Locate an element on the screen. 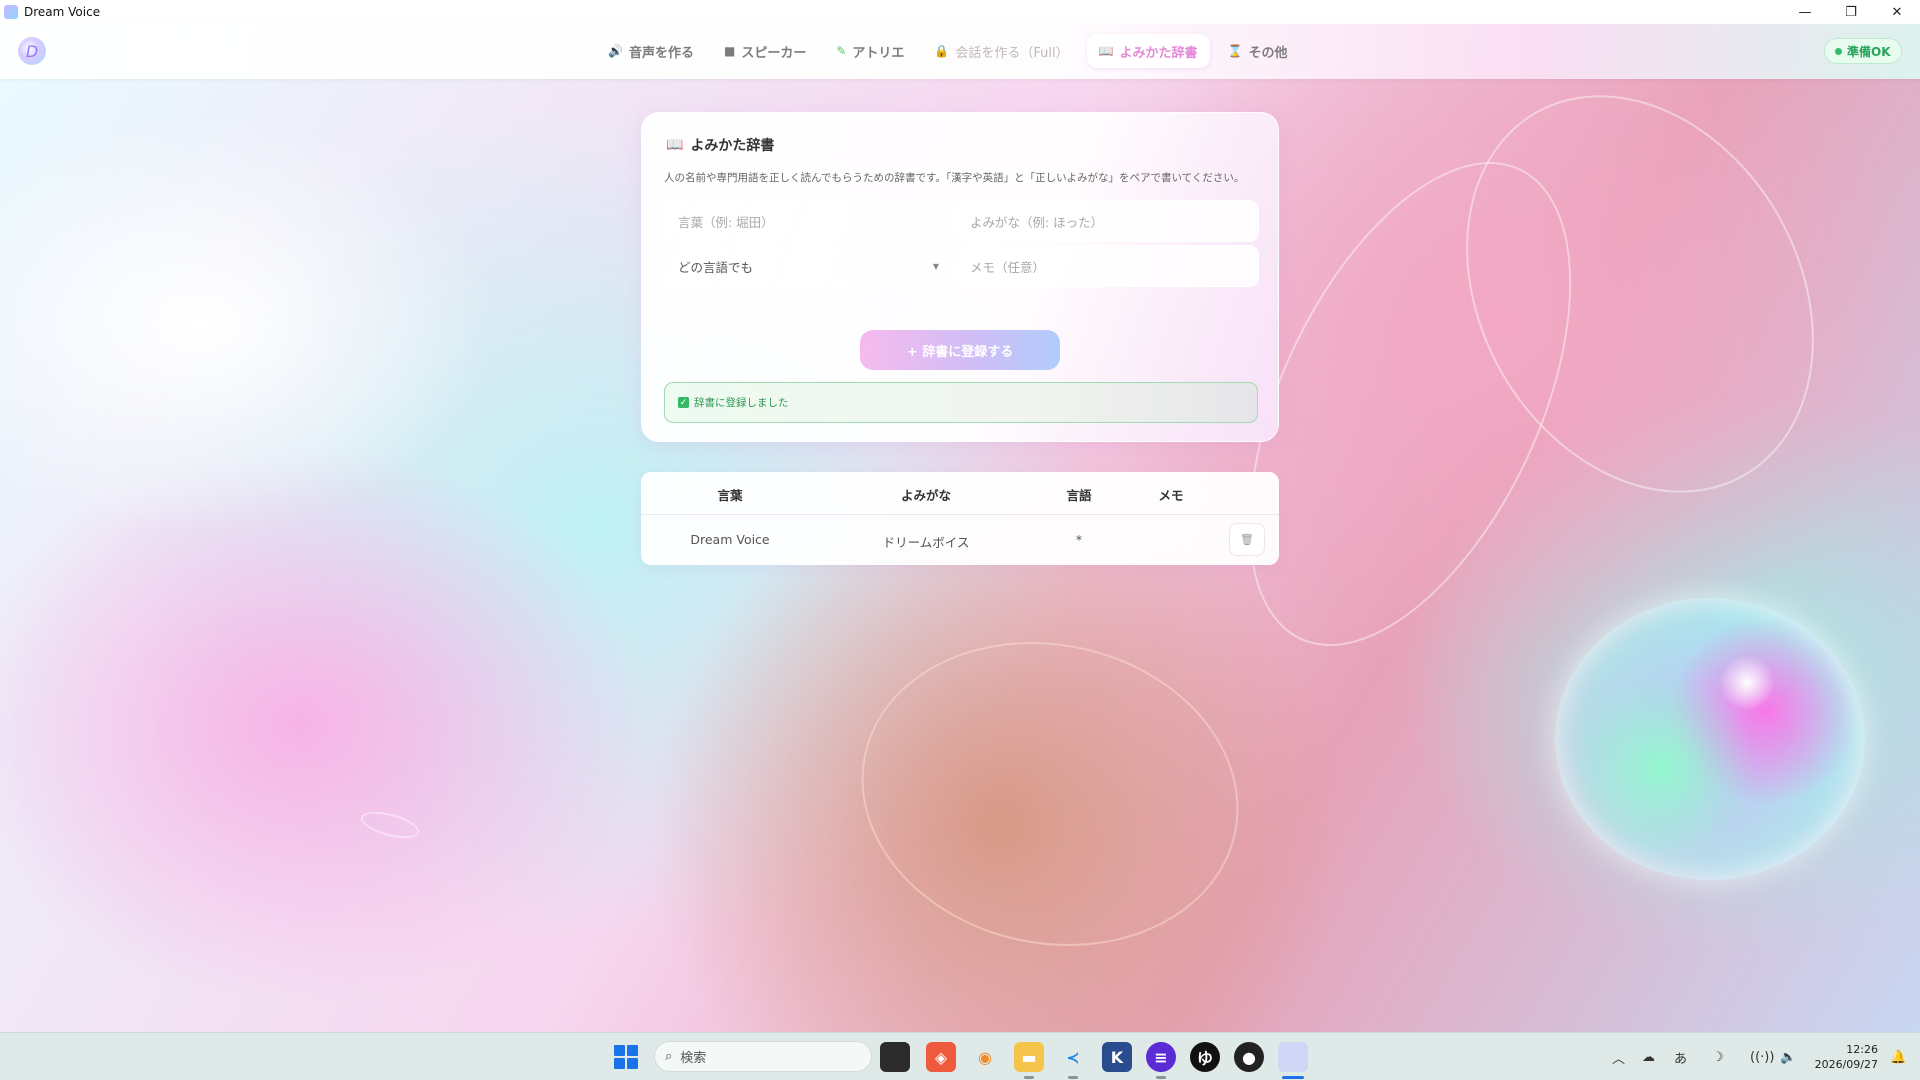 The image size is (1920, 1080). status-dot-icon is located at coordinates (1838, 51).